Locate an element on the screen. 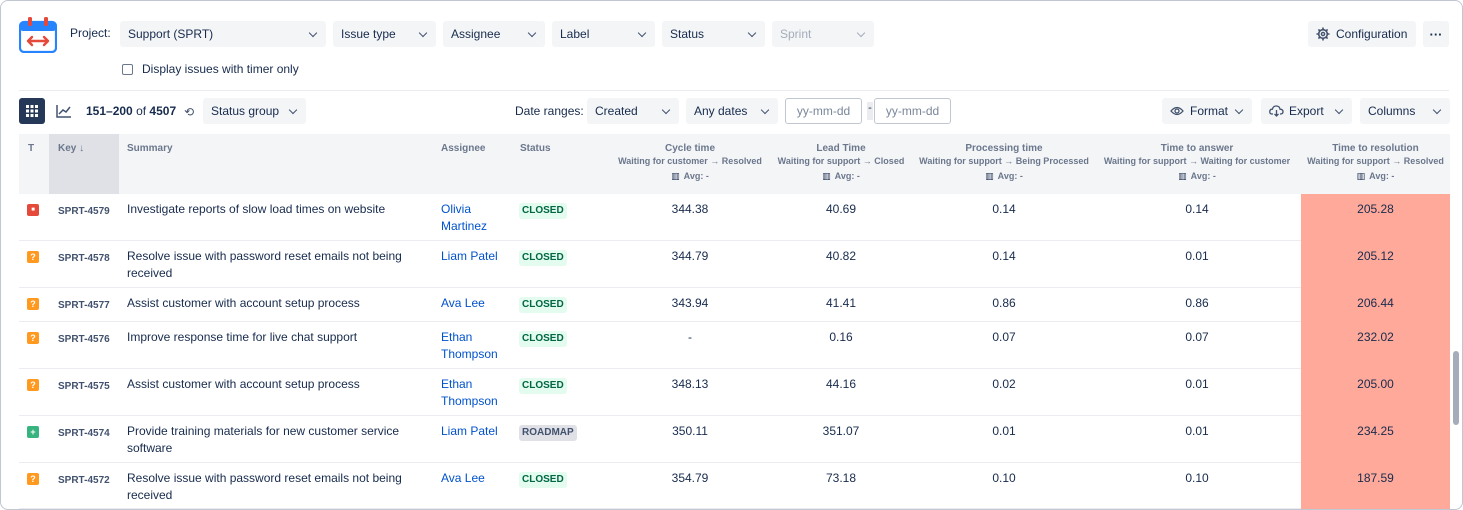  lead-time-value: 40.69 is located at coordinates (841, 209).